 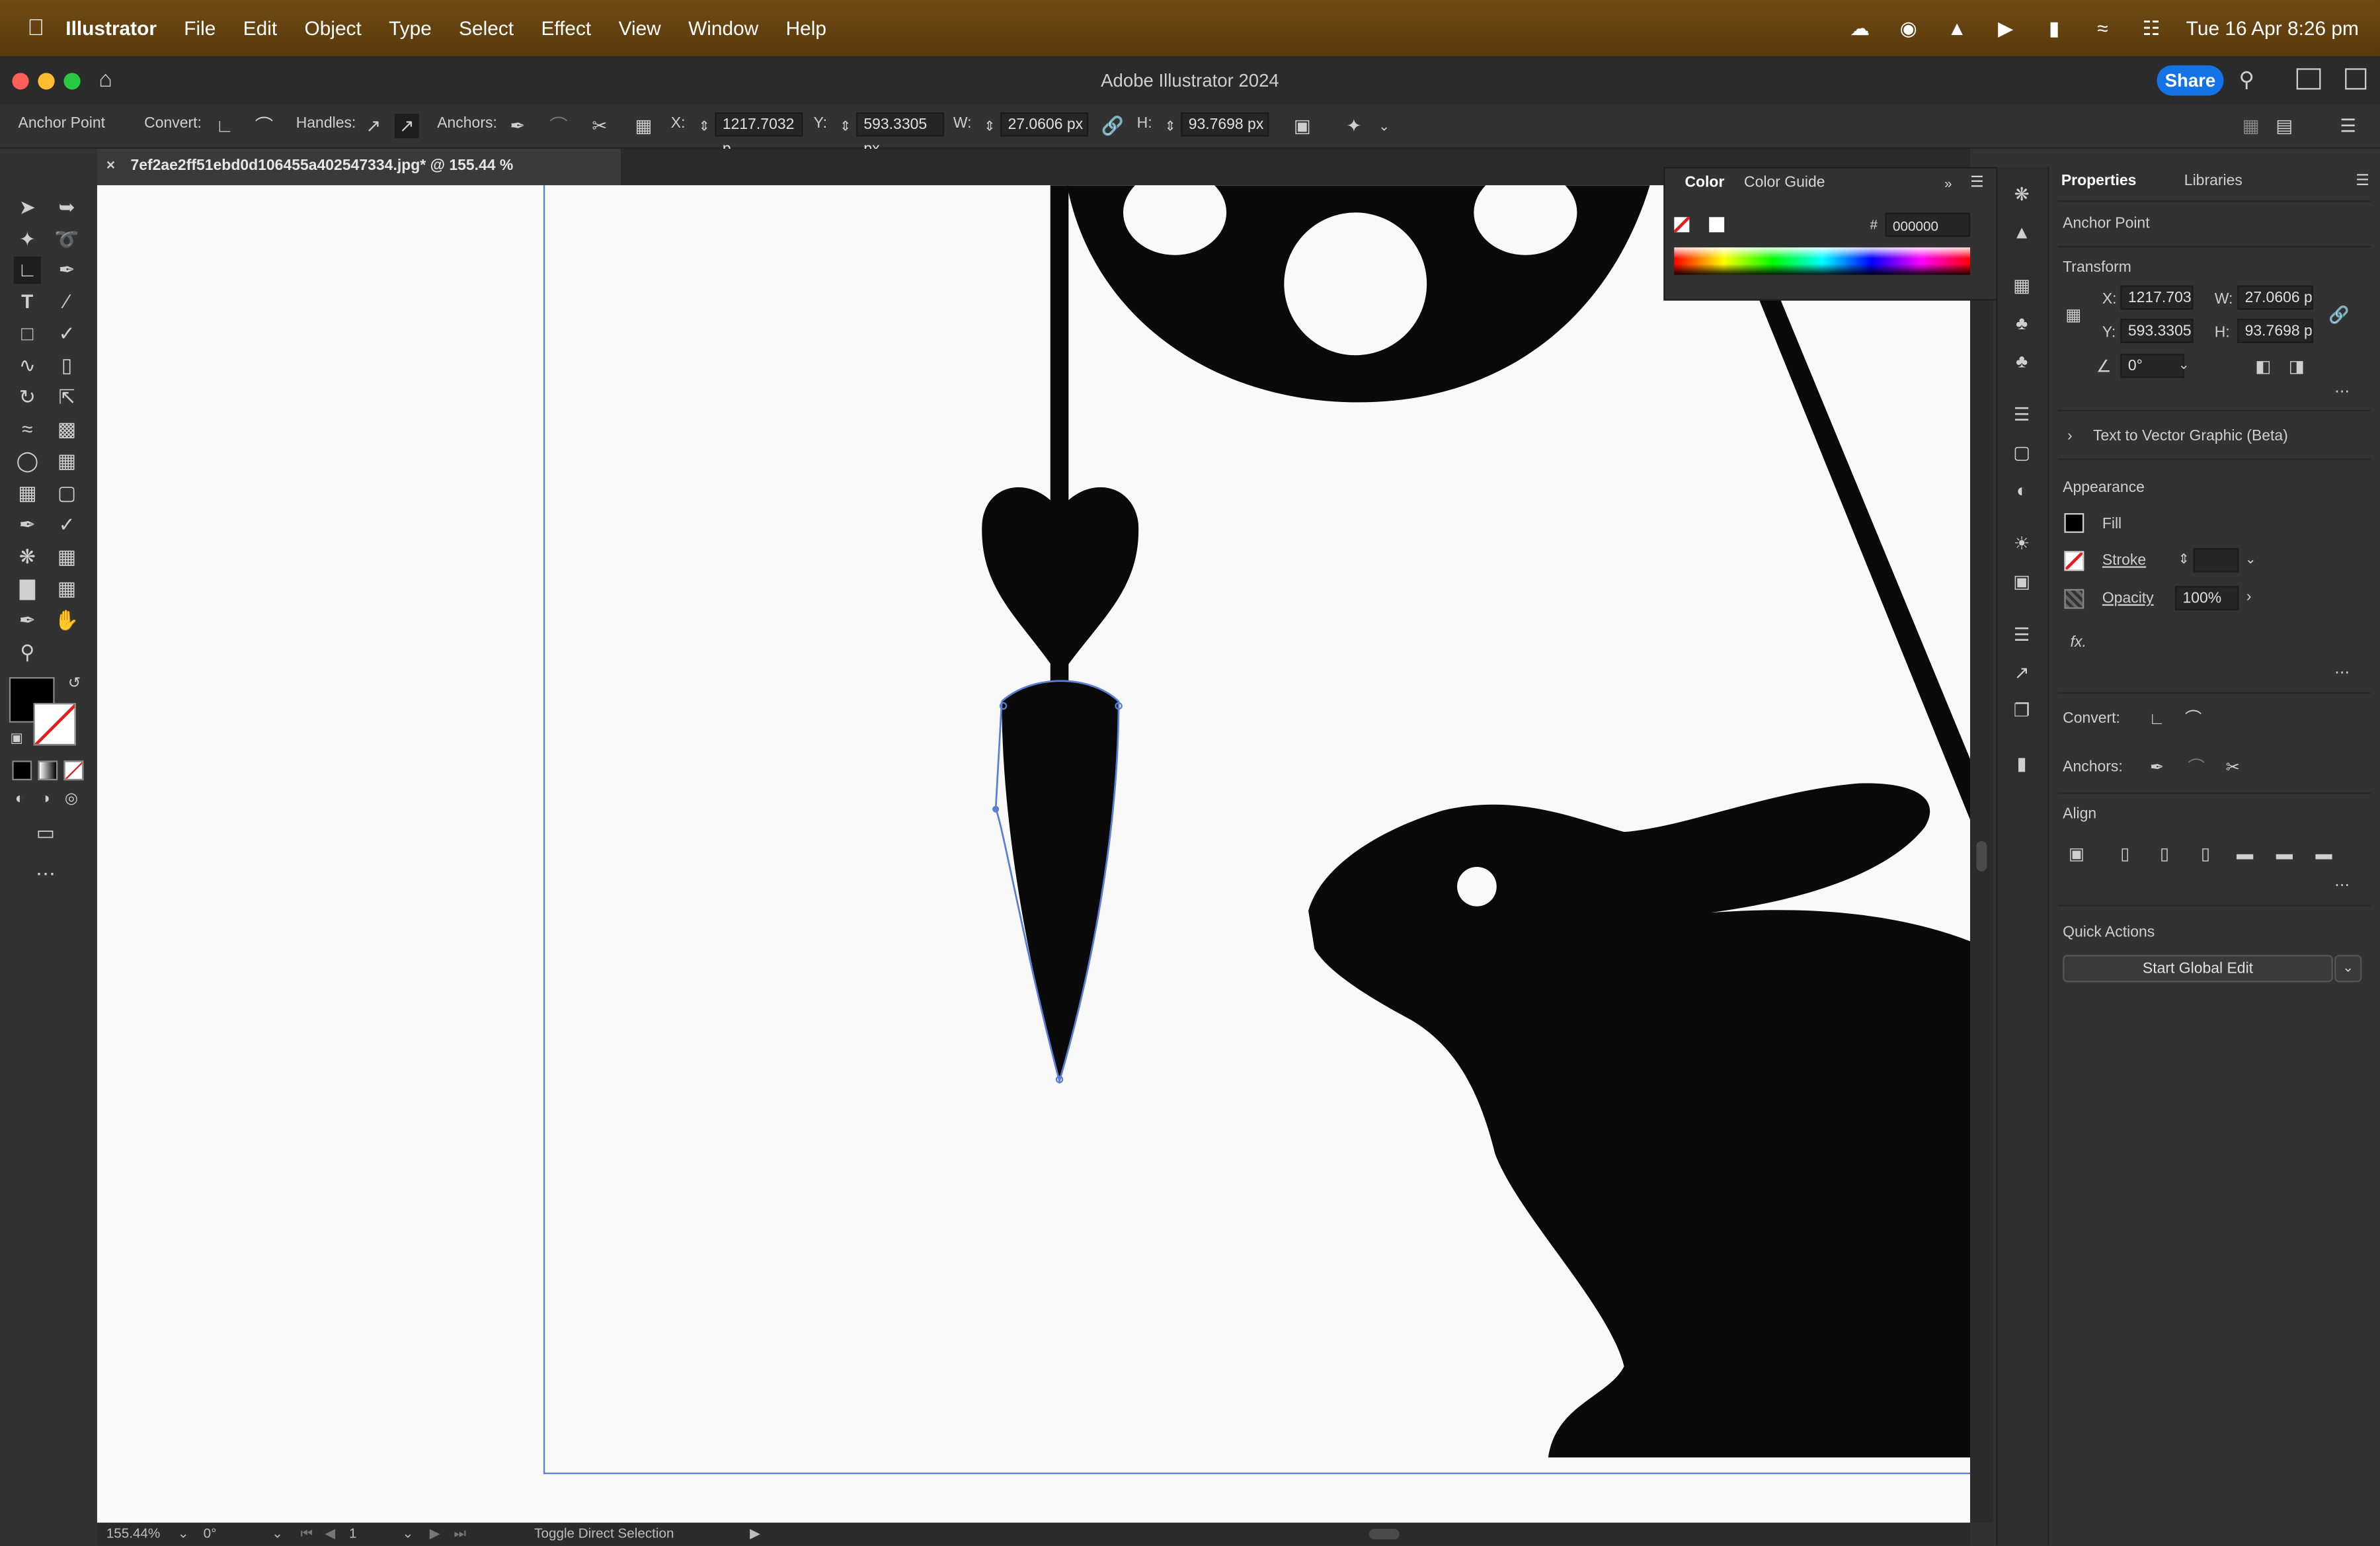 I want to click on connect-anchor-icon: ⌒, so click(x=559, y=126).